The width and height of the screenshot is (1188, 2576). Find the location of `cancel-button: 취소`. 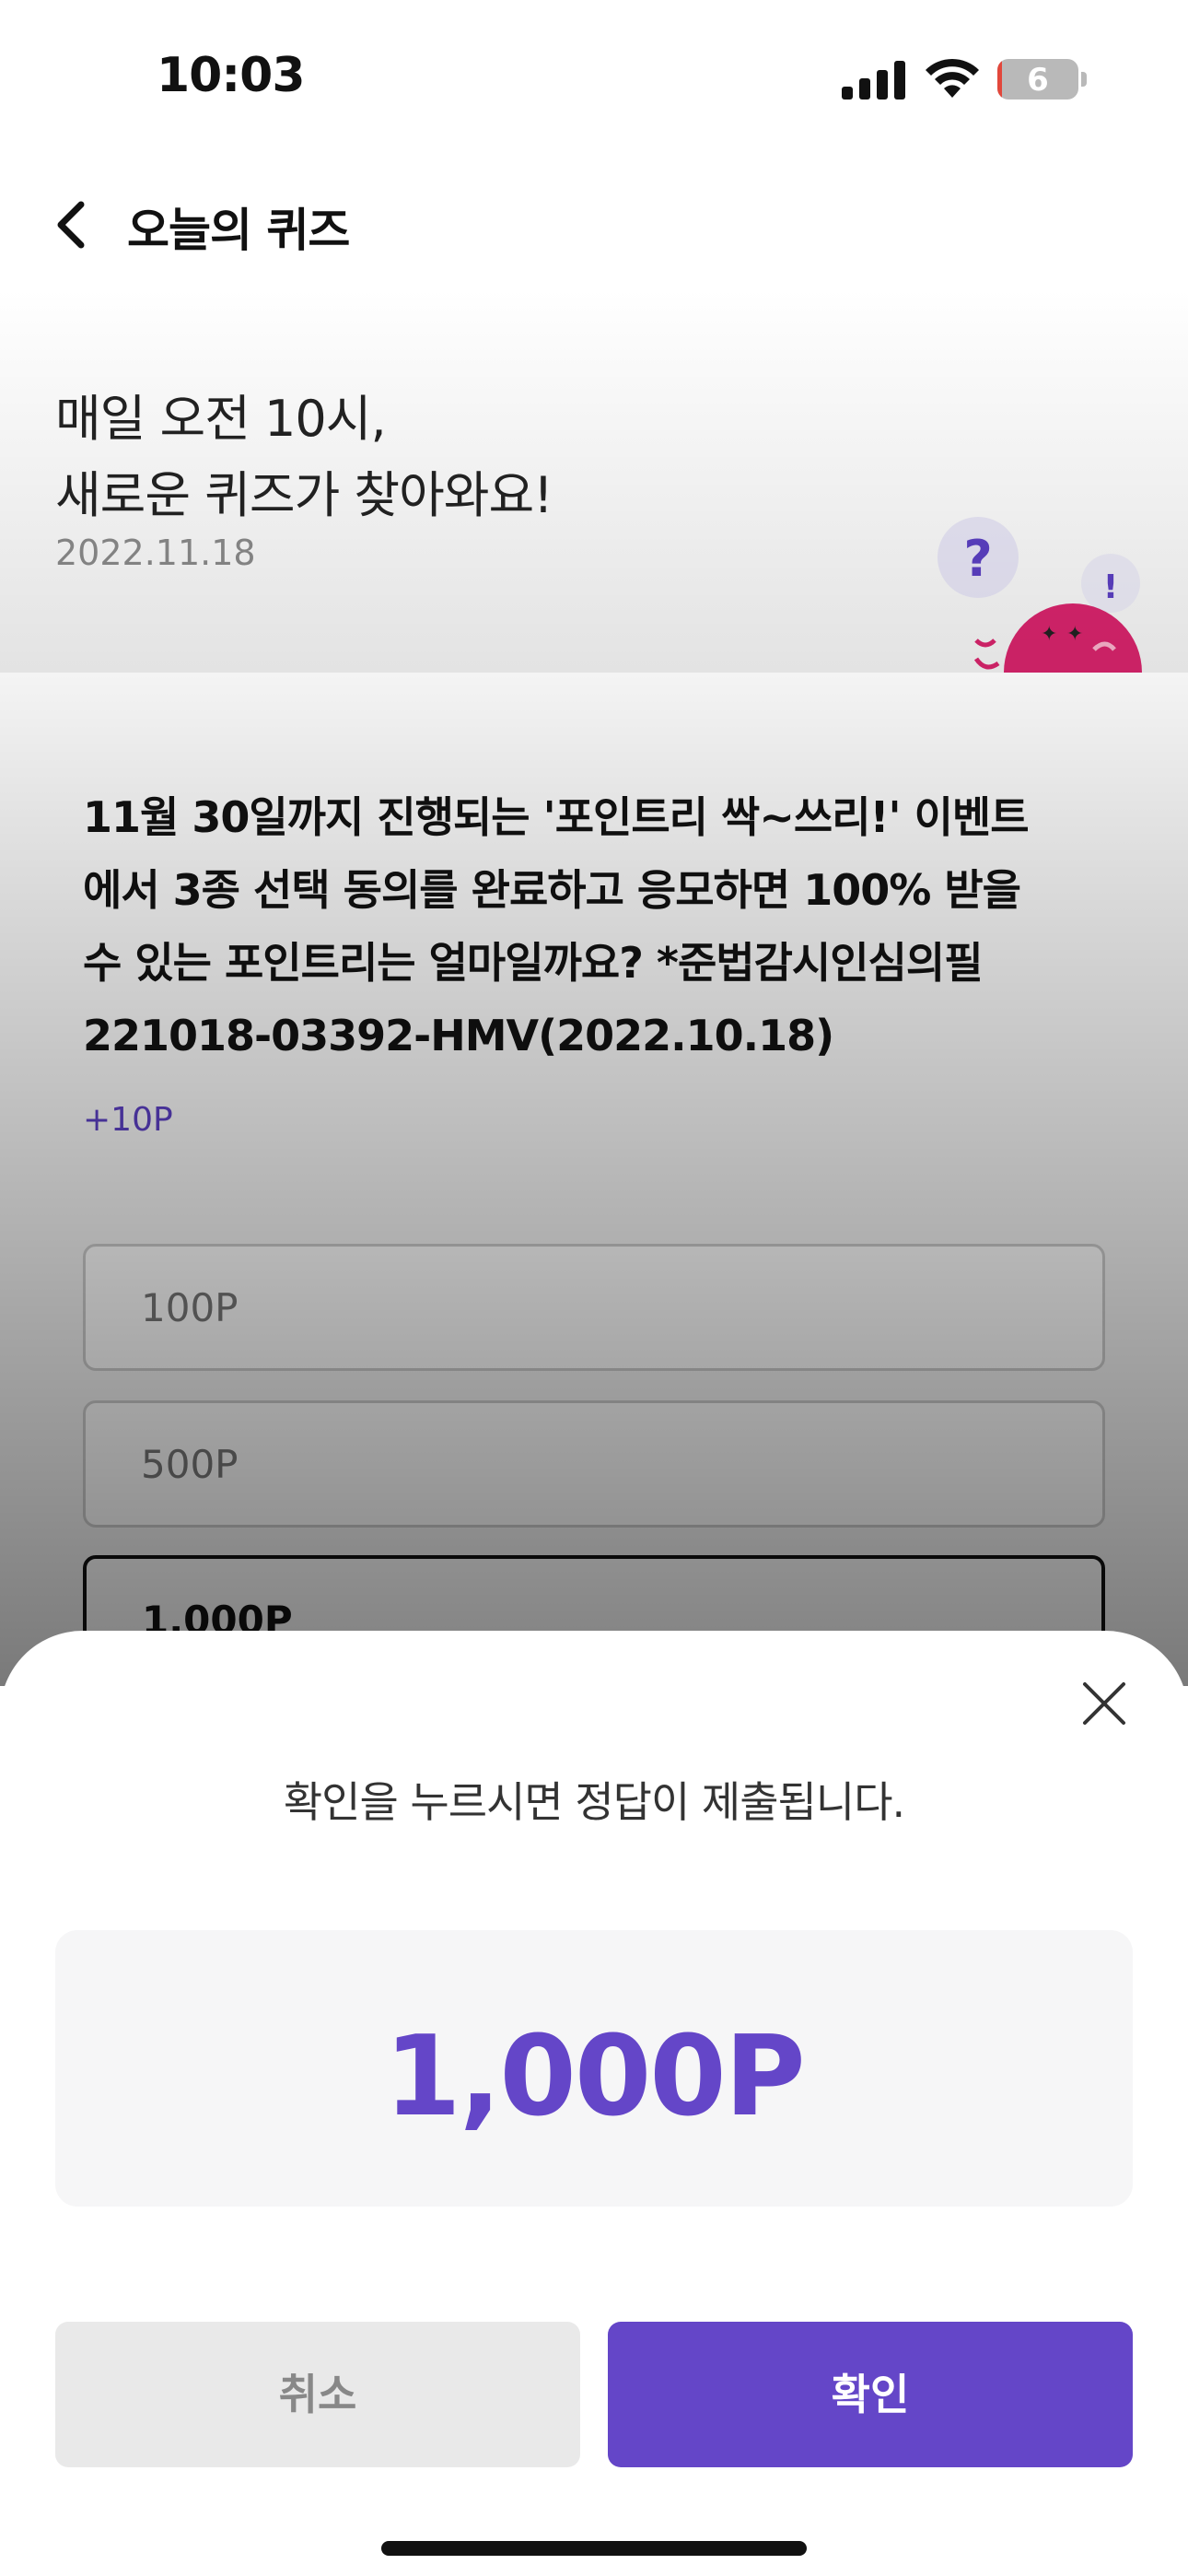

cancel-button: 취소 is located at coordinates (317, 2394).